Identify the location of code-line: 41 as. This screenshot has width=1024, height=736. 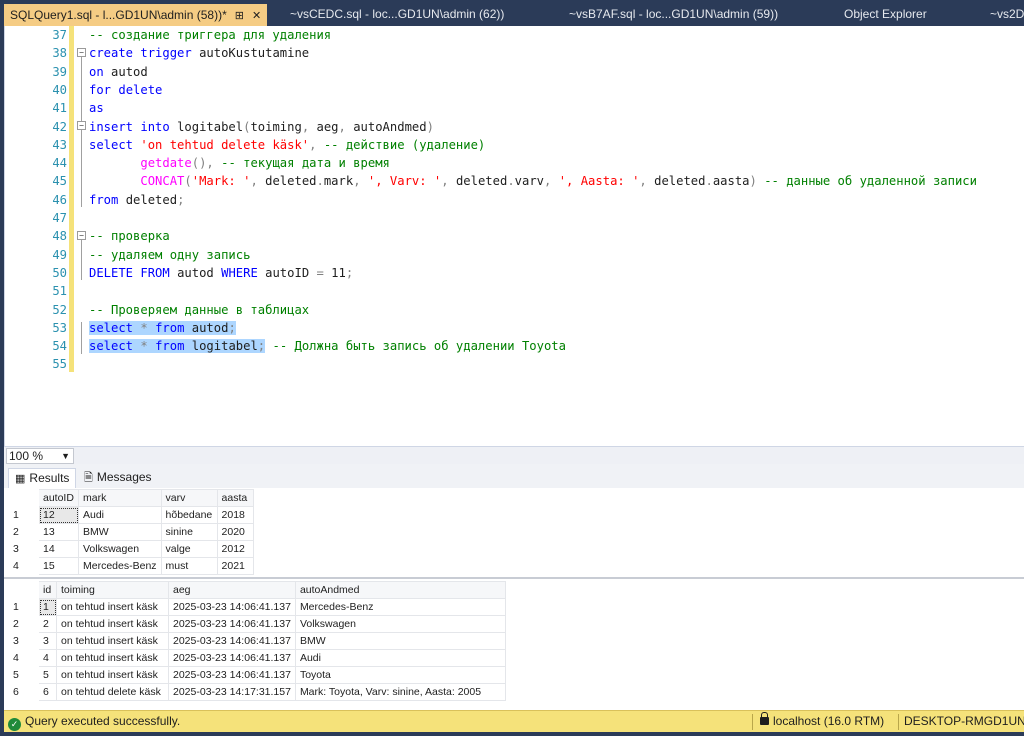
(513, 108).